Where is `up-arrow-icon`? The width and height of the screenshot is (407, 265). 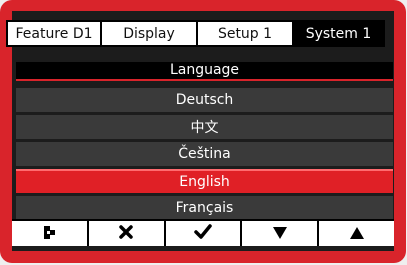
up-arrow-icon is located at coordinates (357, 234).